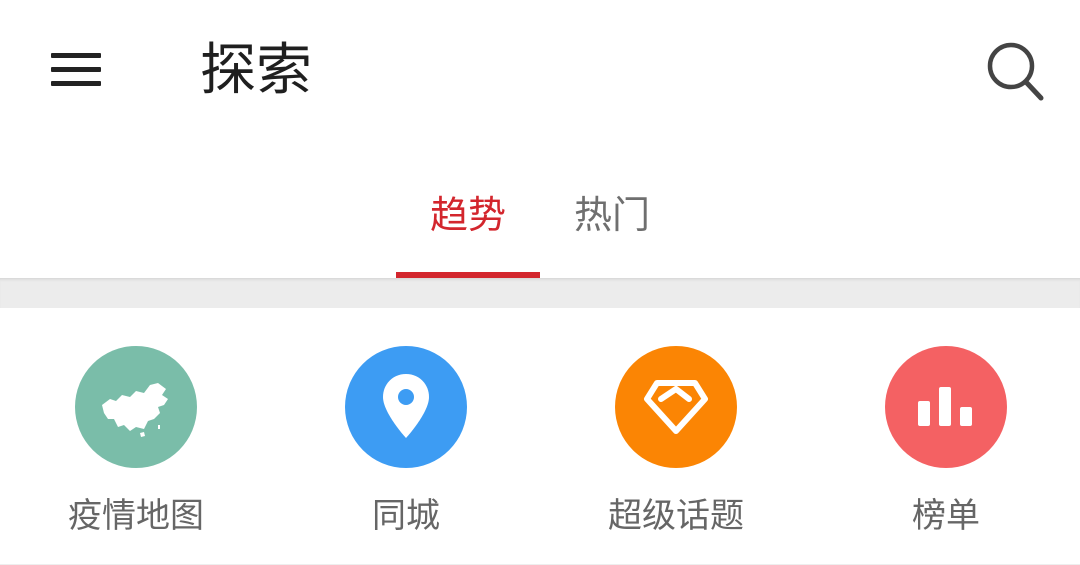  I want to click on diamond-icon, so click(676, 407).